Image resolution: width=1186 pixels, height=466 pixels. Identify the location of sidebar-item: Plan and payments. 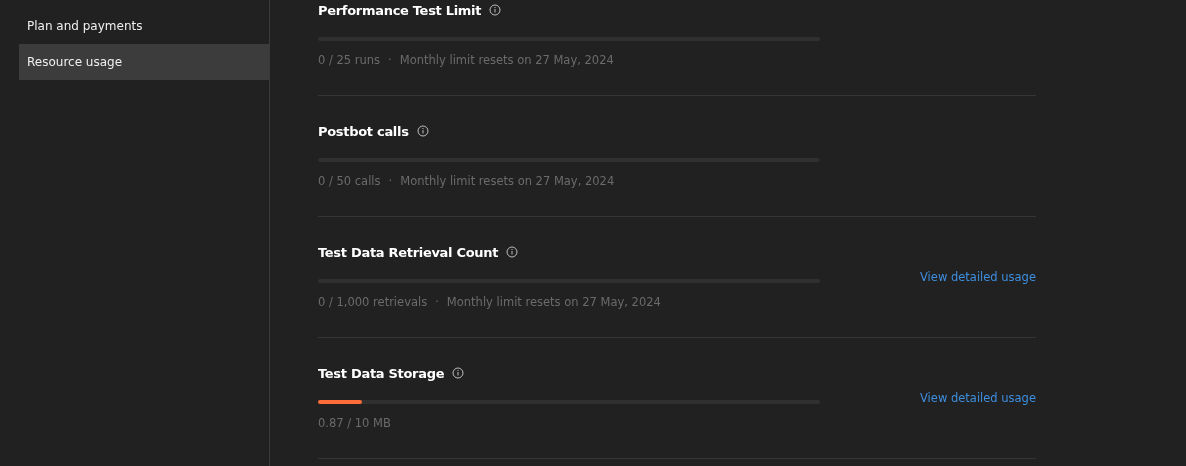
(144, 26).